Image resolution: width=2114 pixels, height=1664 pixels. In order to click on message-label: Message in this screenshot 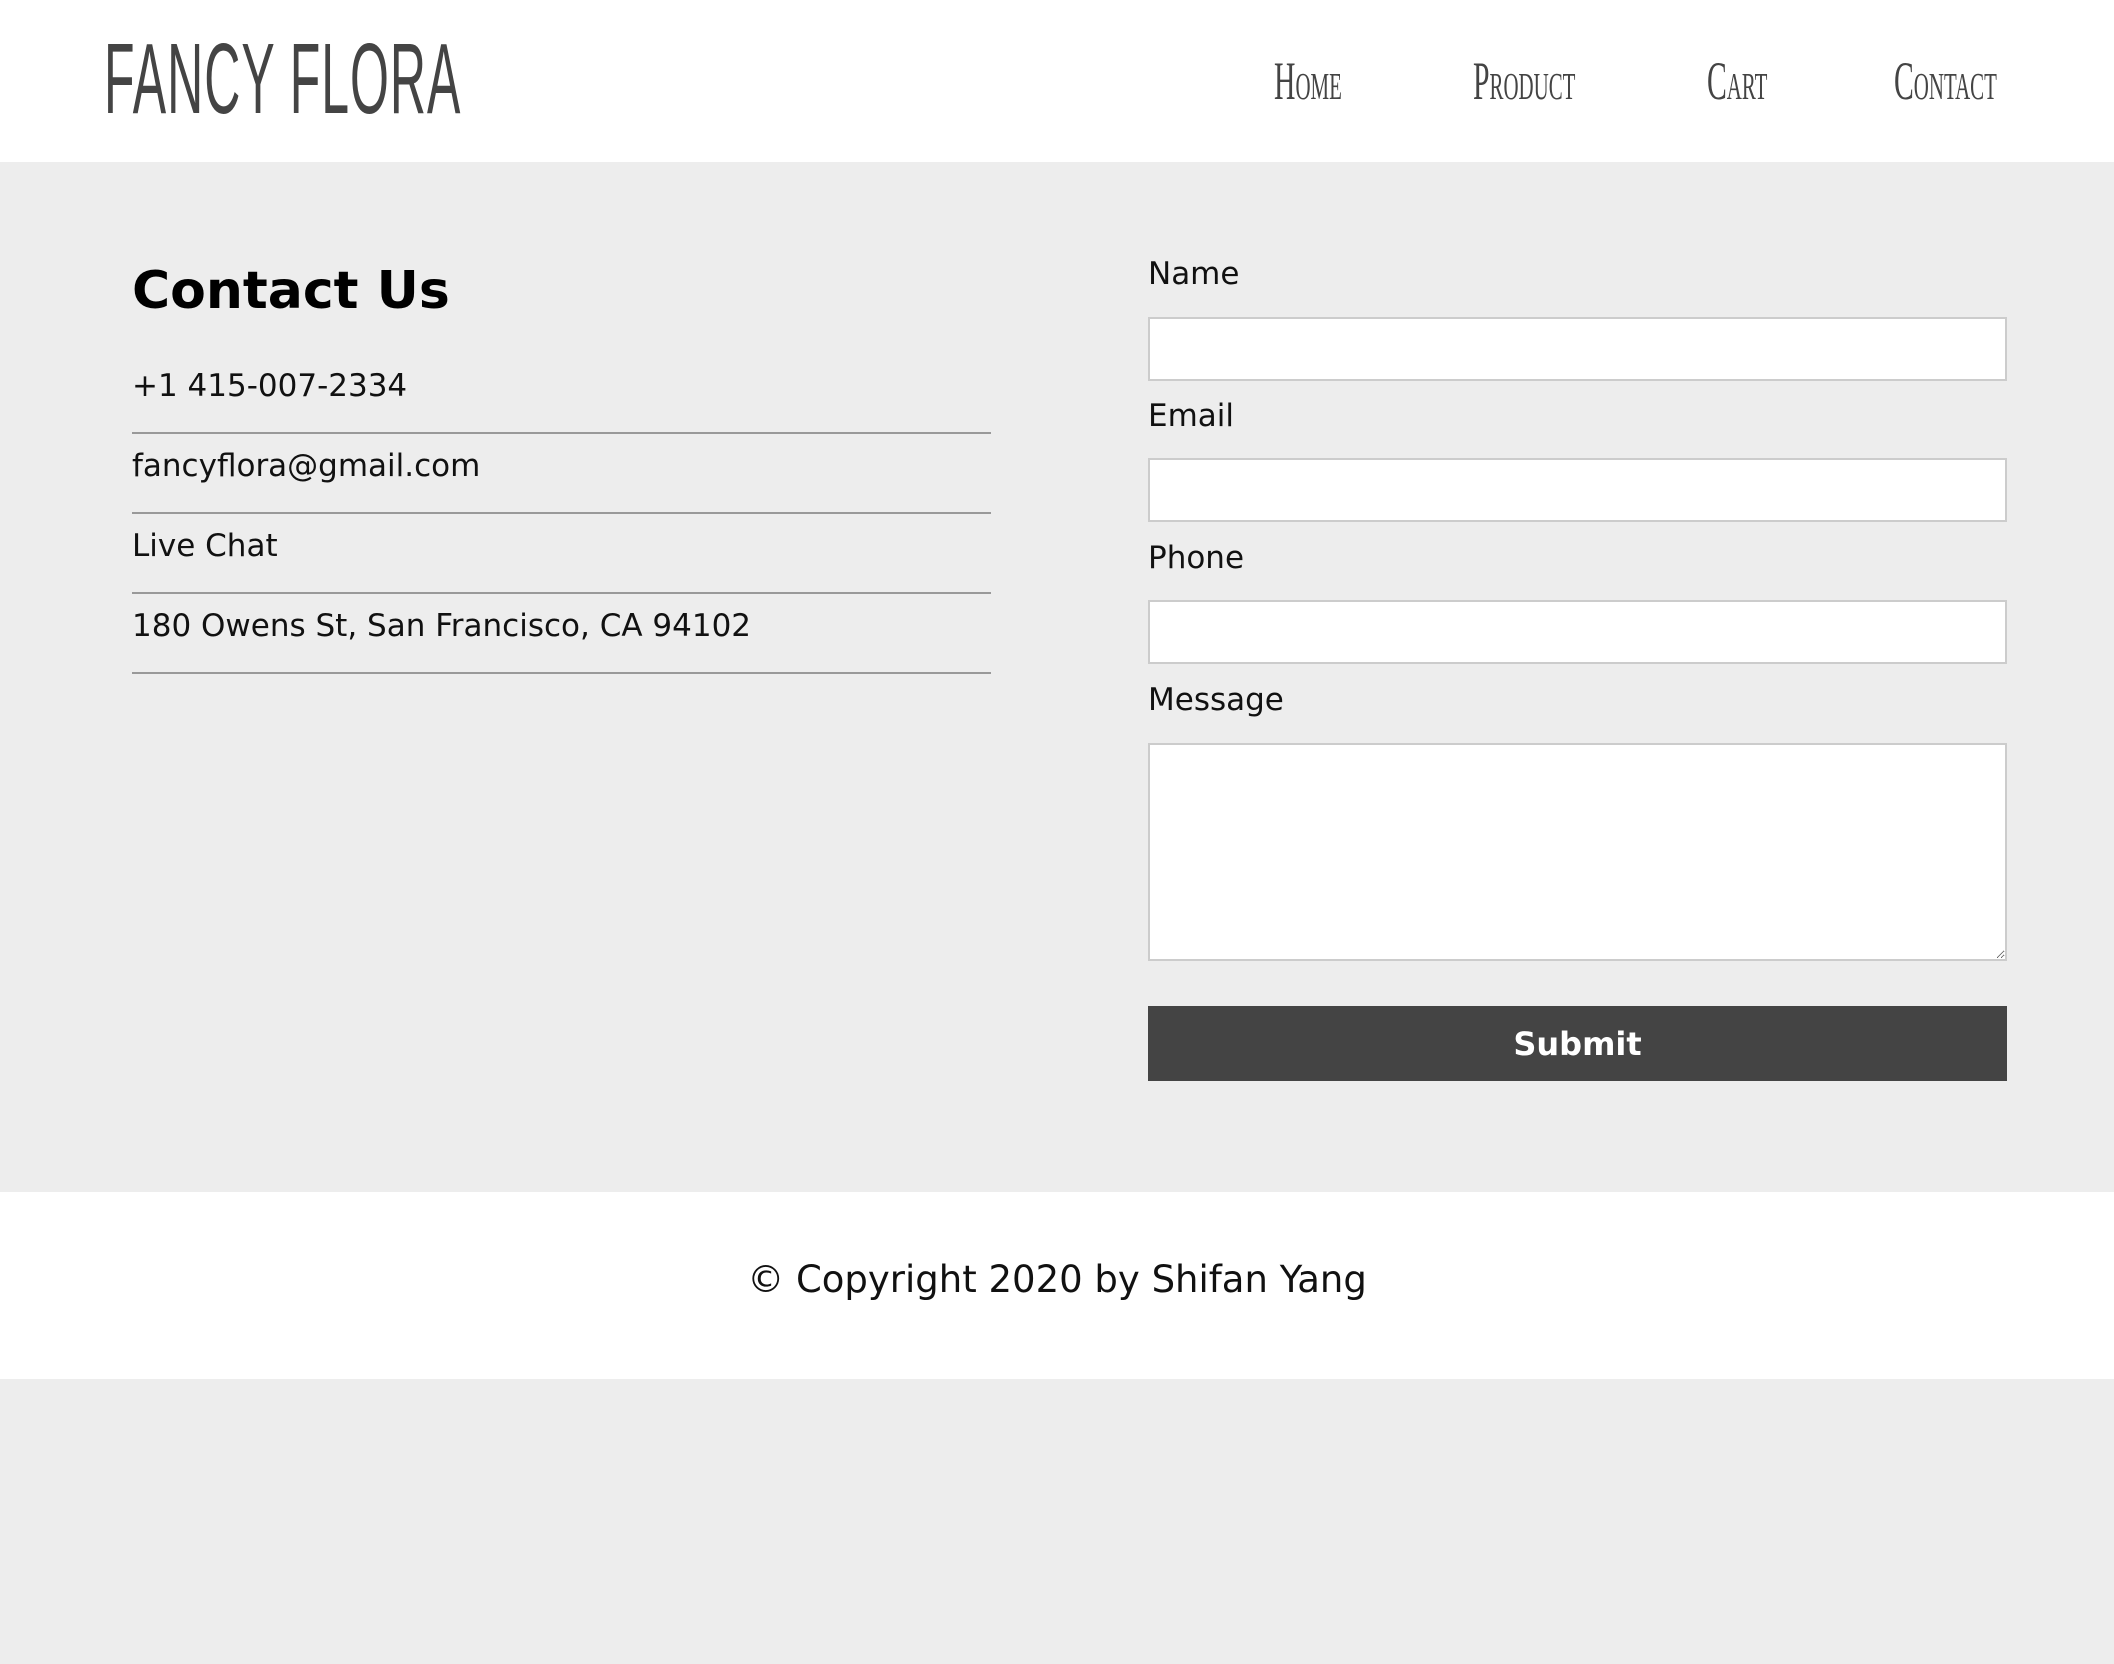, I will do `click(1216, 700)`.